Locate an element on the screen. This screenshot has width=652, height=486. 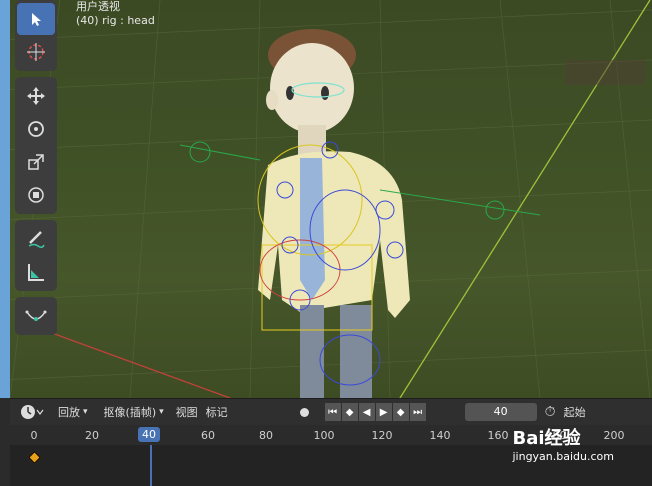
crosshair-icon is located at coordinates (36, 52).